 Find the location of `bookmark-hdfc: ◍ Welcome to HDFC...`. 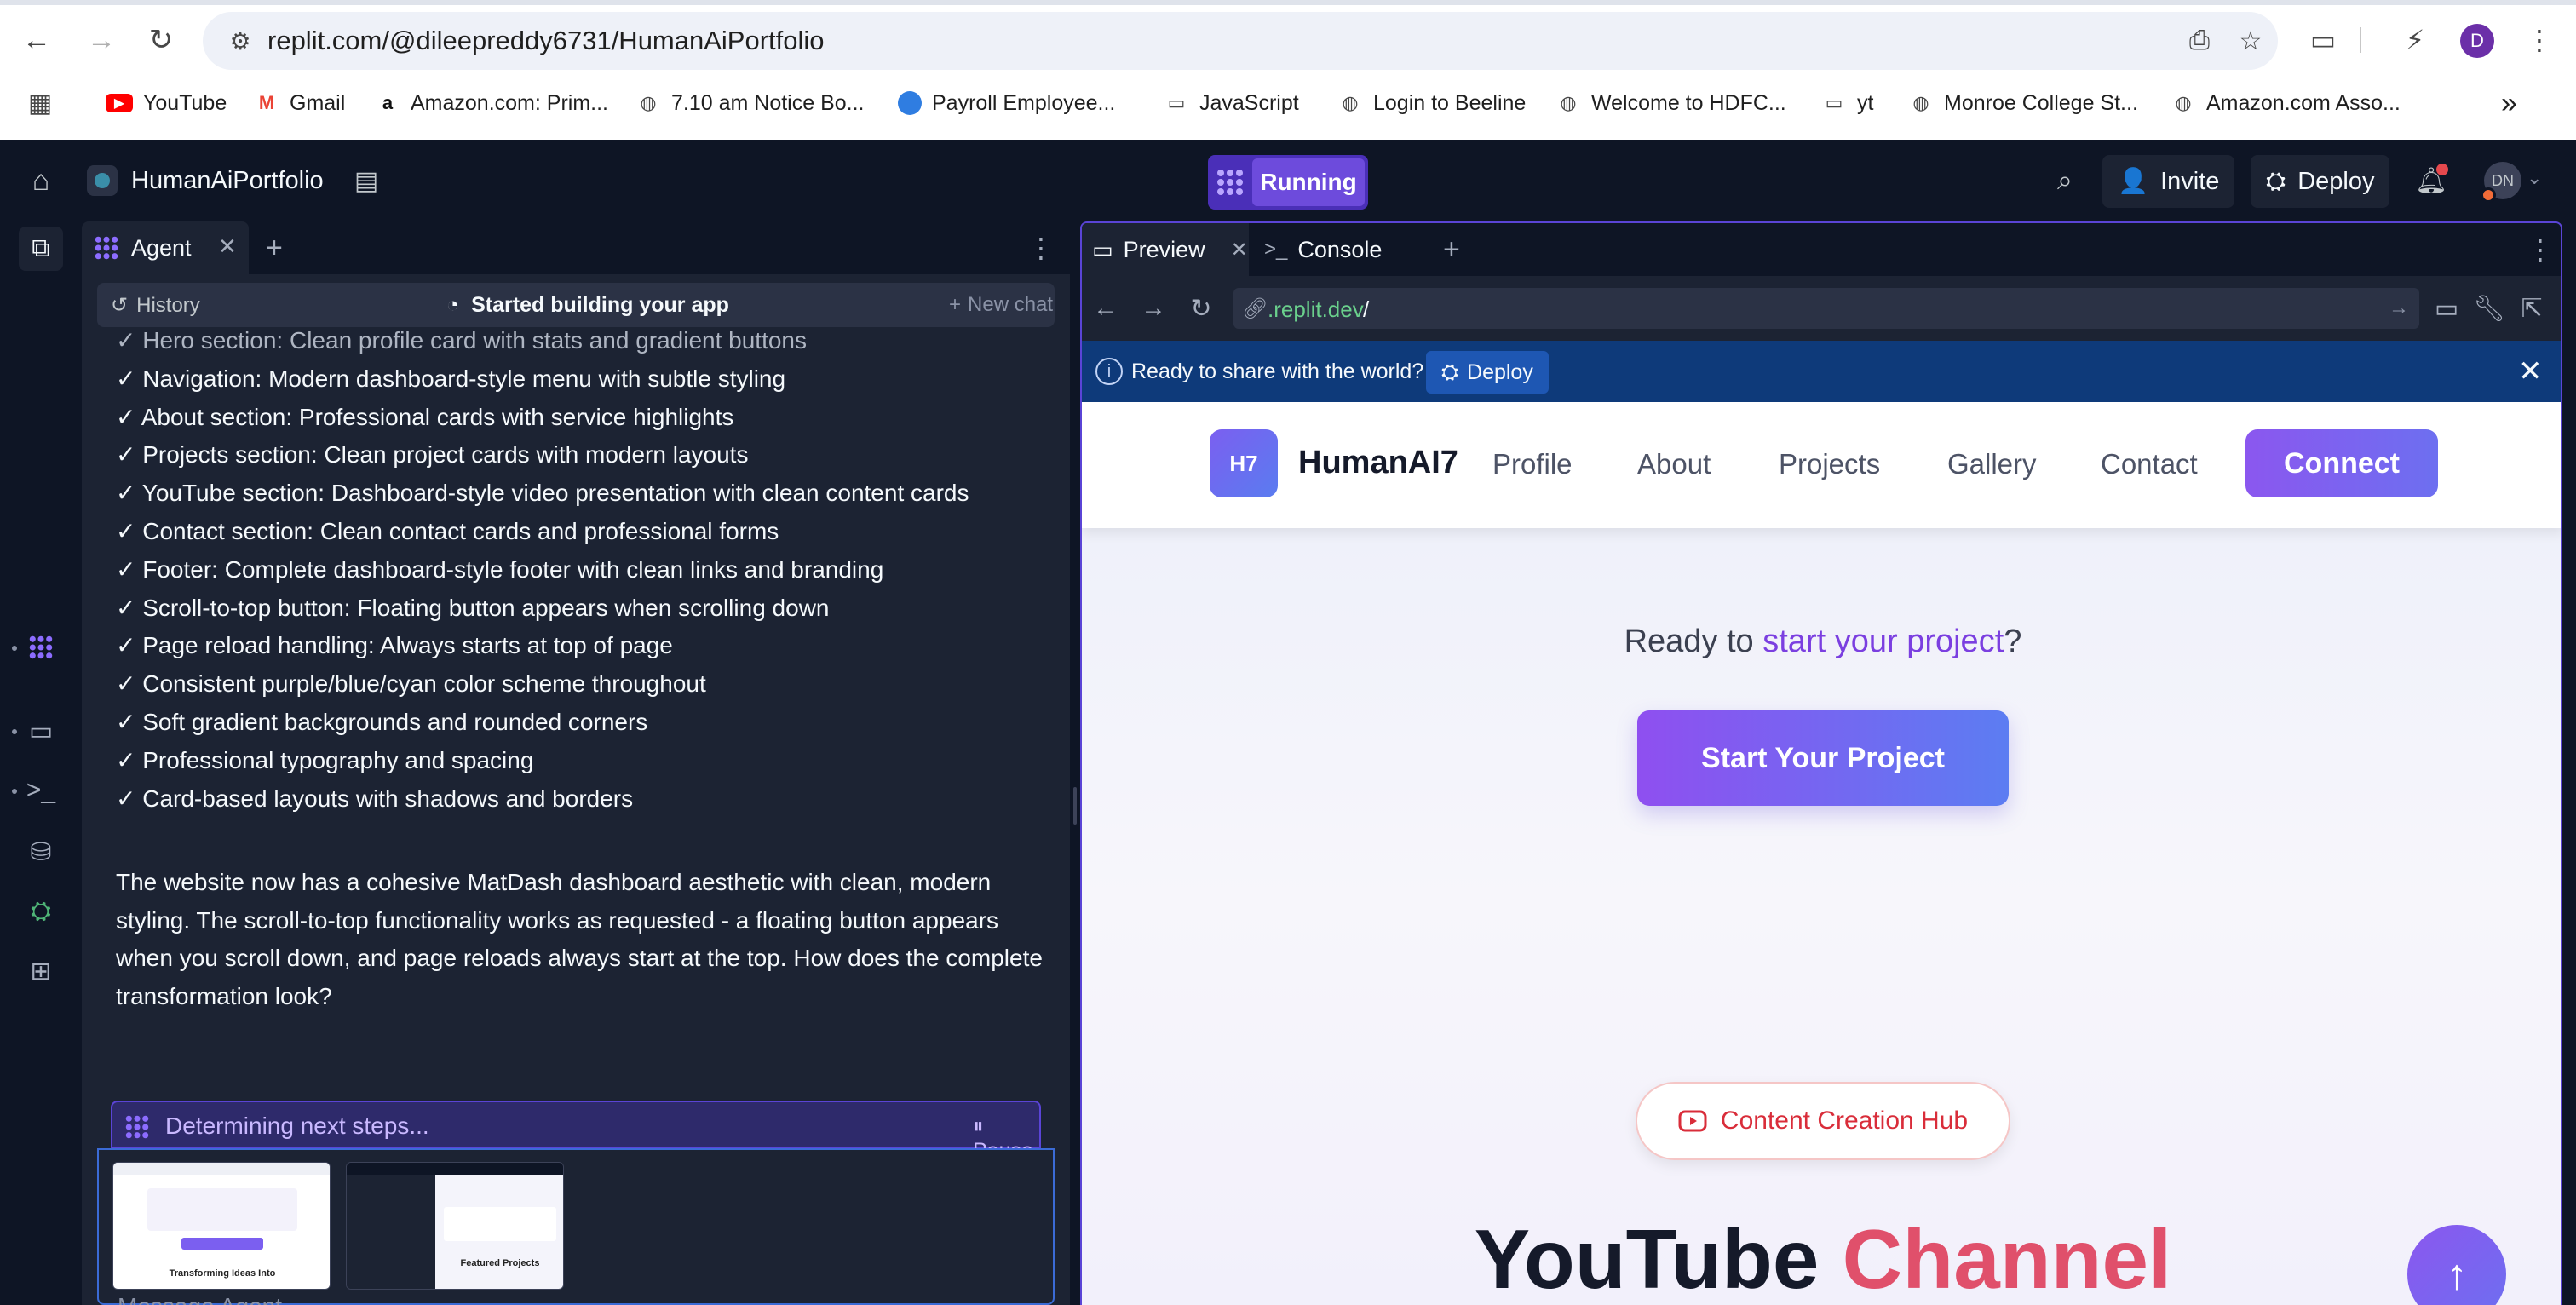

bookmark-hdfc: ◍ Welcome to HDFC... is located at coordinates (1670, 103).